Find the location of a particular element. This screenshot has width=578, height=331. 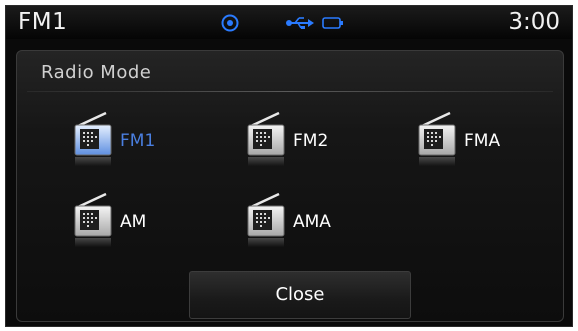

close-button: Close is located at coordinates (300, 295).